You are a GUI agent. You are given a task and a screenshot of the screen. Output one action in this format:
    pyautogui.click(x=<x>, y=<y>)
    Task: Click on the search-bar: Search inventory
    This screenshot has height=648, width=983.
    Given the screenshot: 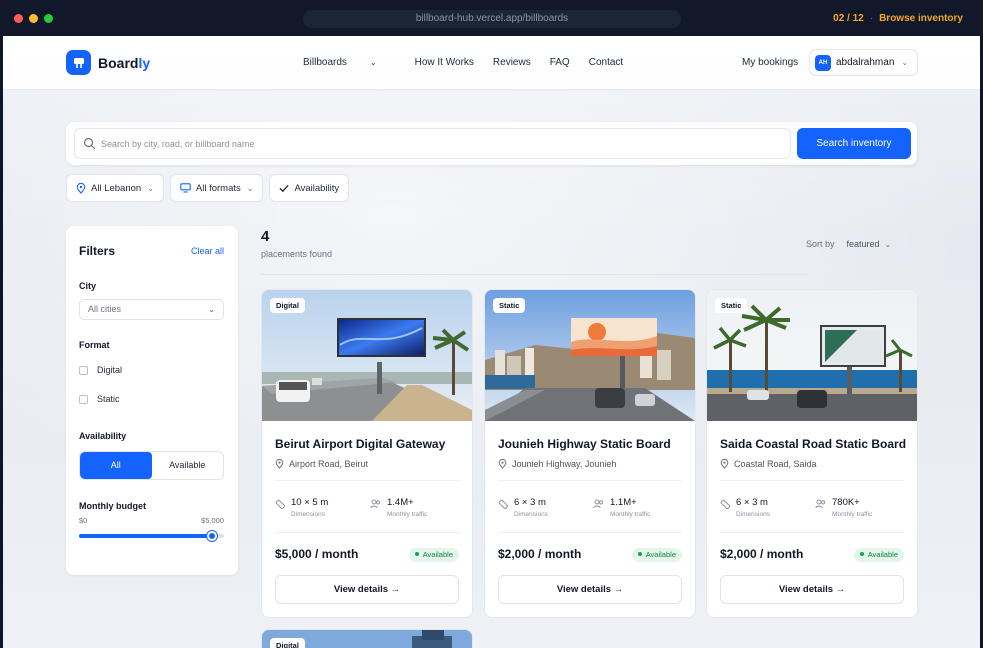 What is the action you would take?
    pyautogui.click(x=491, y=143)
    